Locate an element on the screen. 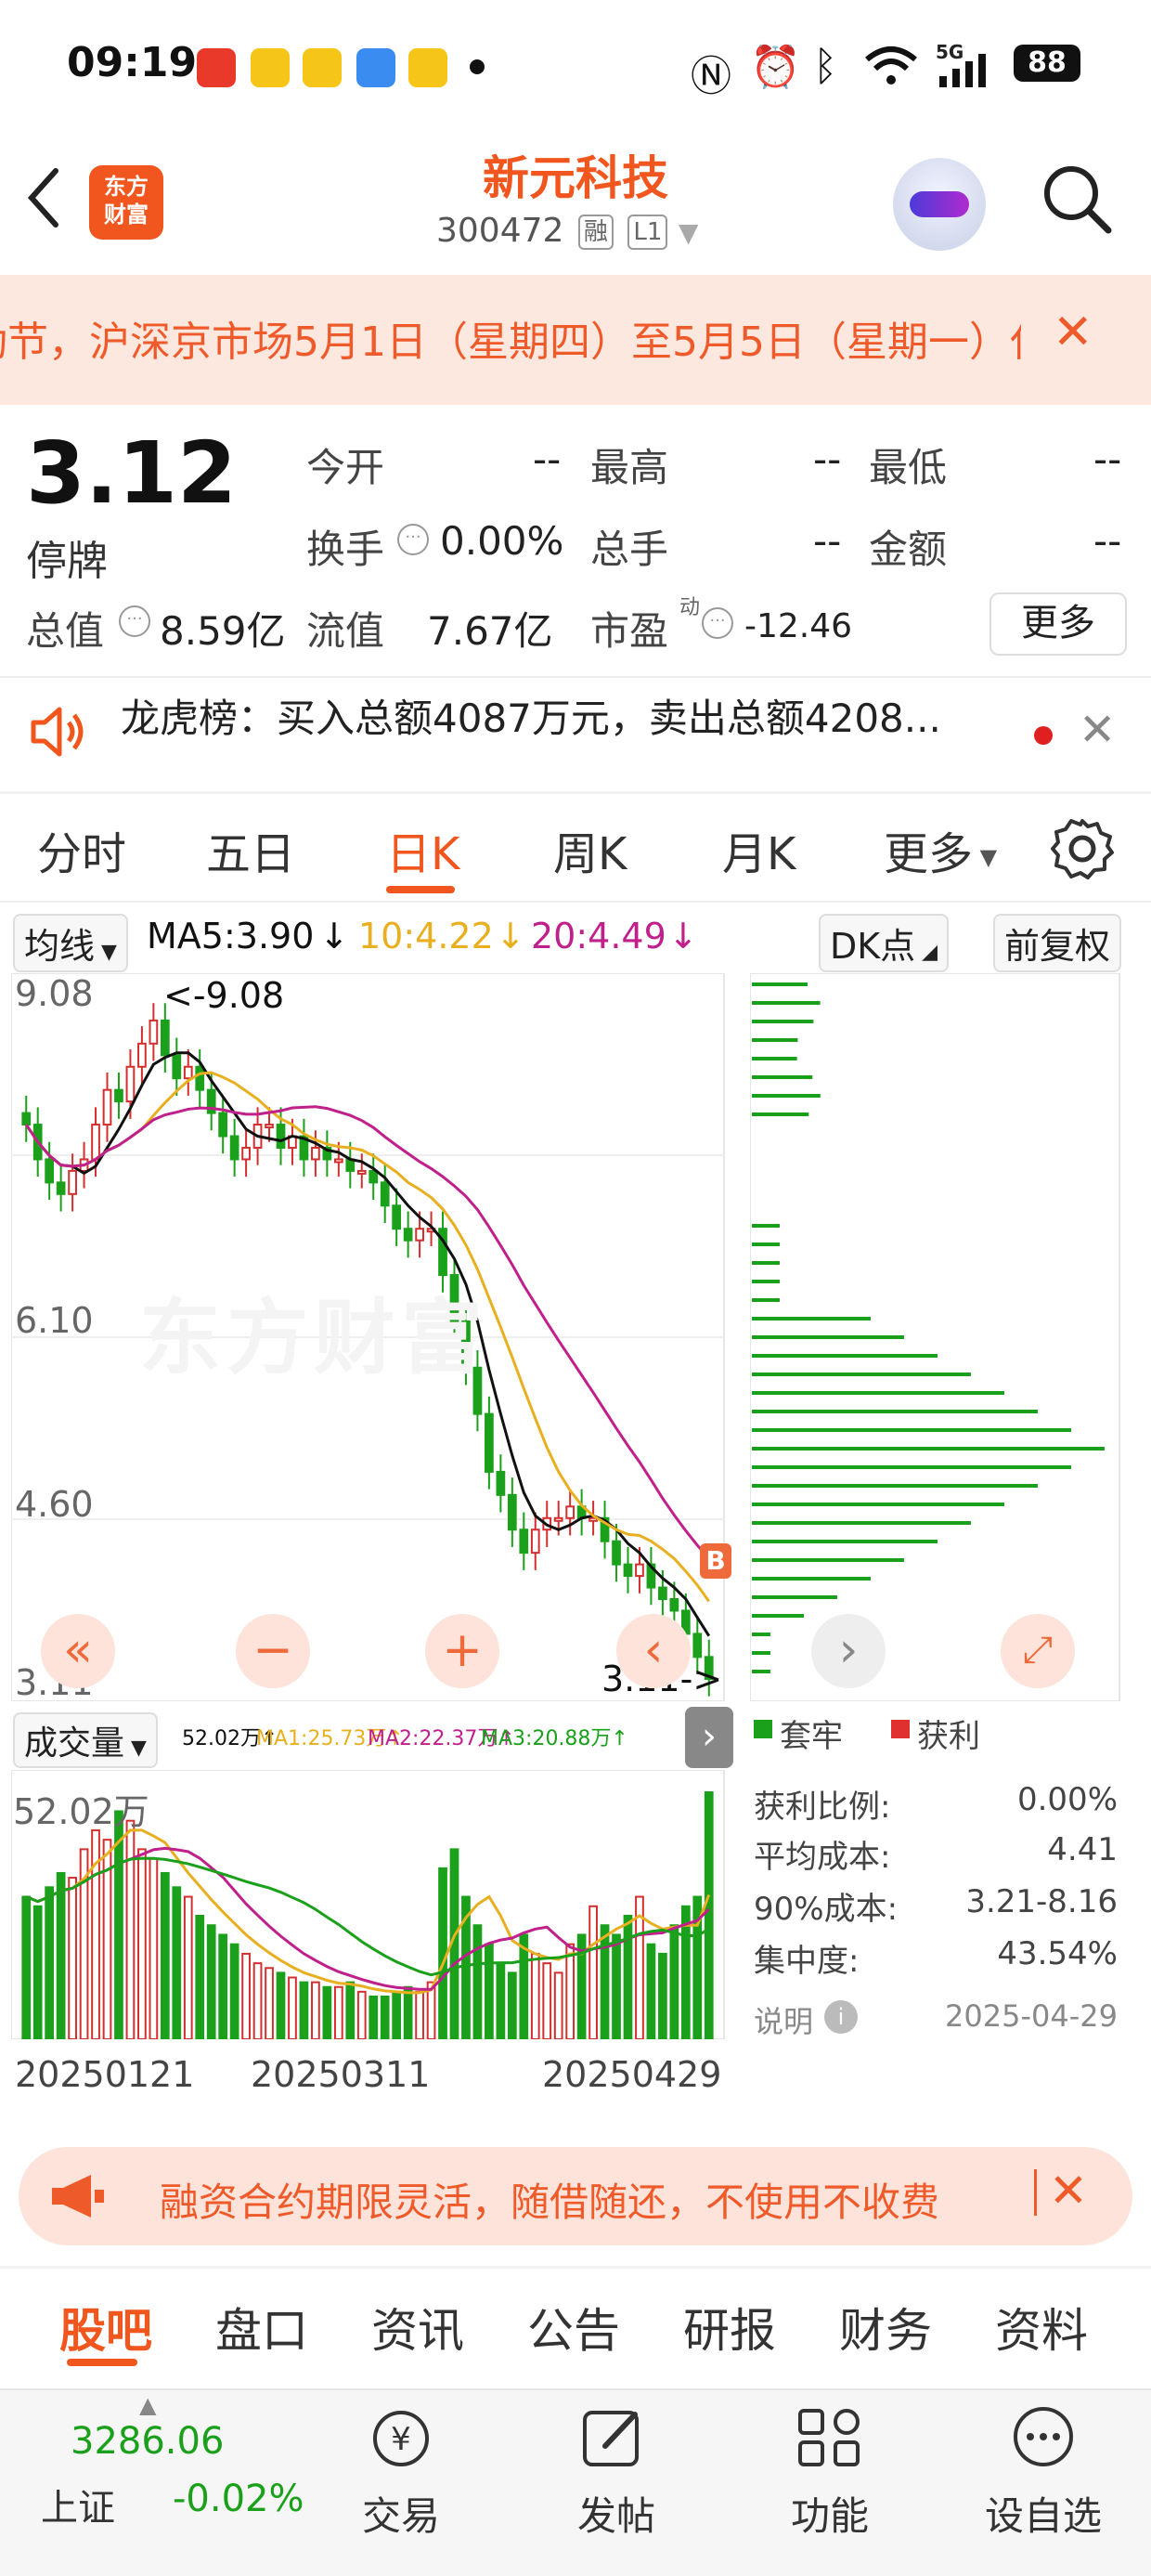  open-label: 今开 is located at coordinates (345, 467).